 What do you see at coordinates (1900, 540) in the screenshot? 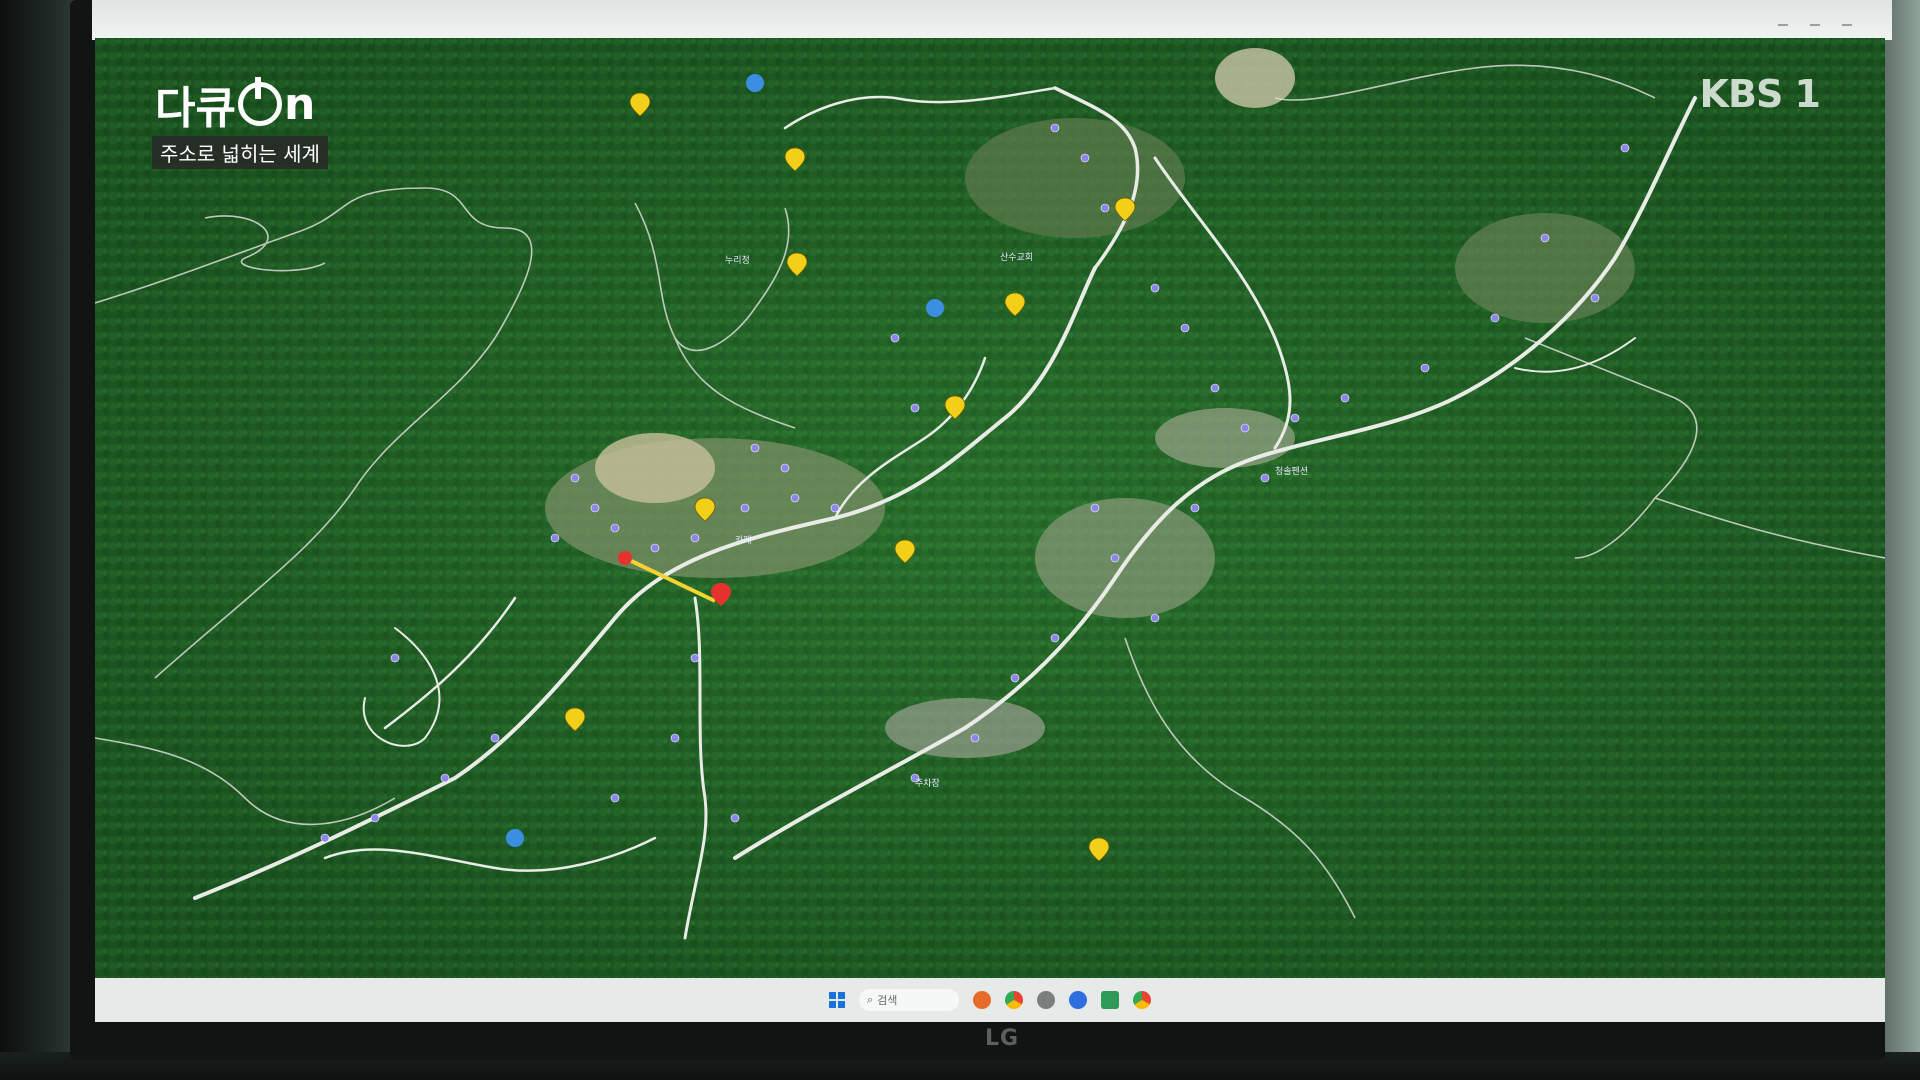
I see `background-right` at bounding box center [1900, 540].